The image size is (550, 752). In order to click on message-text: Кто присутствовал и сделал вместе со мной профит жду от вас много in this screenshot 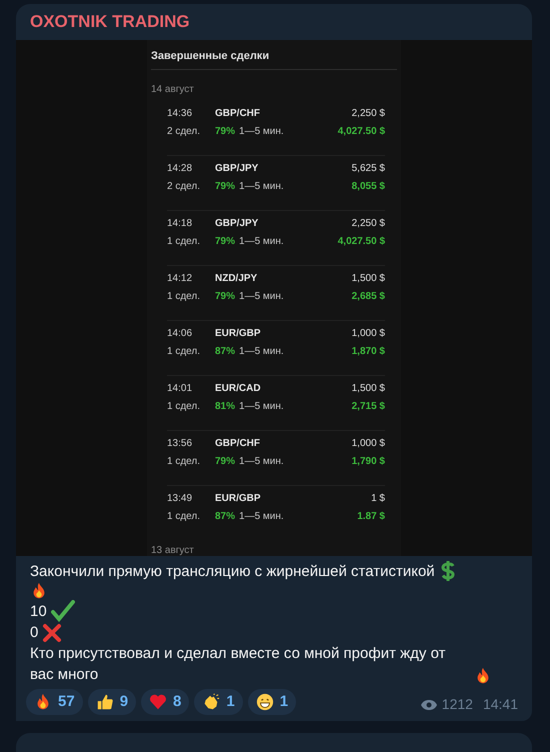, I will do `click(238, 664)`.